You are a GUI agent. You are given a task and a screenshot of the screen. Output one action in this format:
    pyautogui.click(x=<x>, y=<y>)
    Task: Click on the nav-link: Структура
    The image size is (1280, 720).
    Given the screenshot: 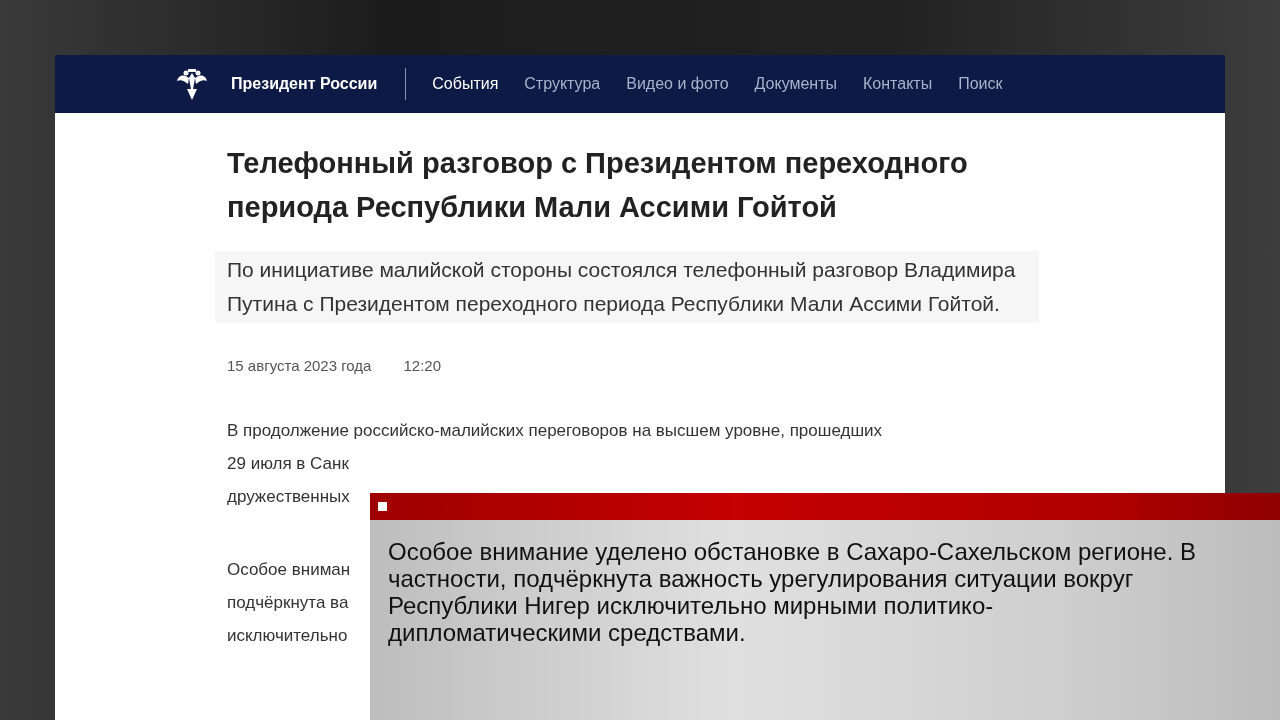 What is the action you would take?
    pyautogui.click(x=562, y=84)
    